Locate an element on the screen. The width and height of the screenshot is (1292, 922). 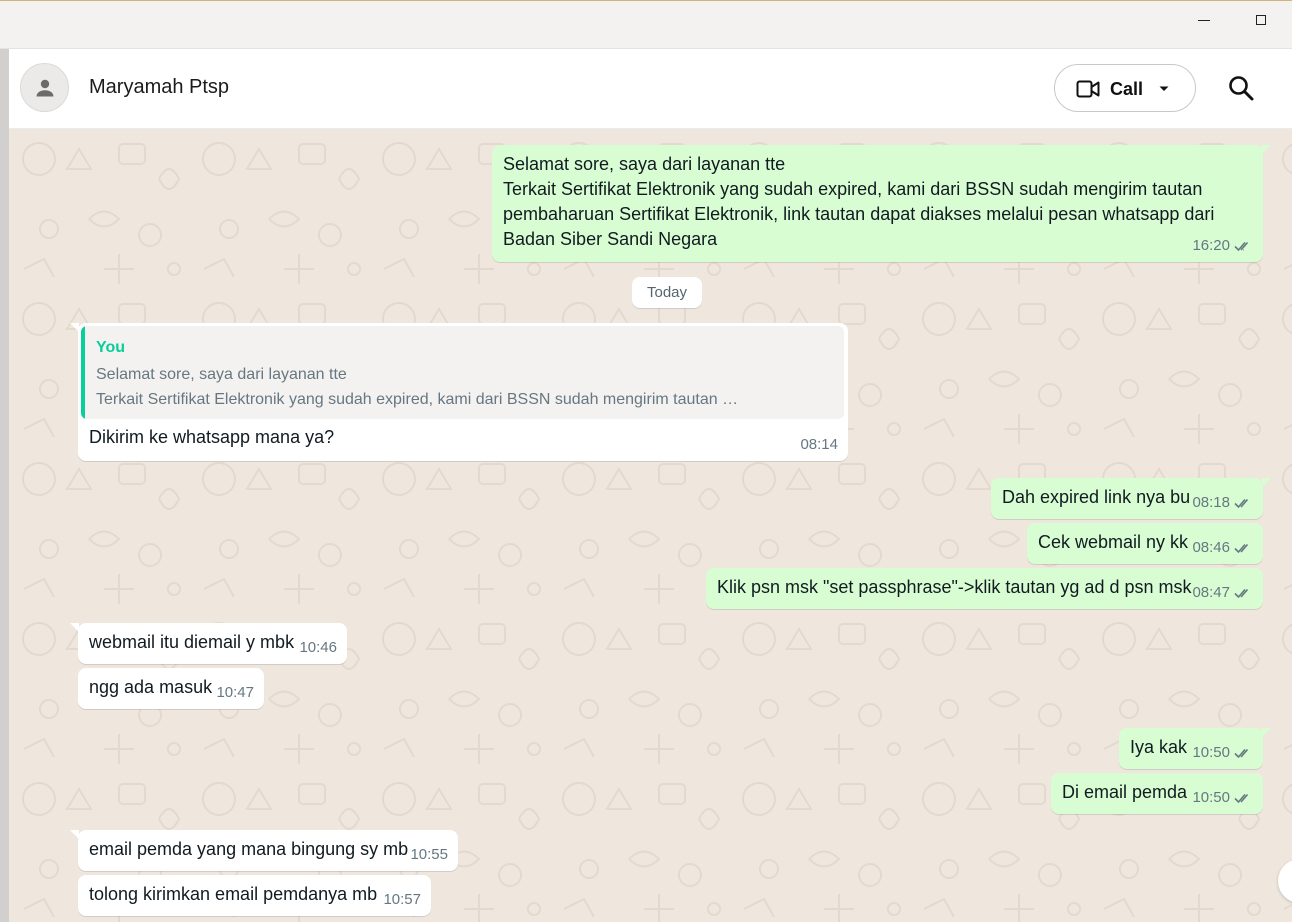
message-incoming: tolong kirimkan email pemdanya mb 10:57 is located at coordinates (254, 895).